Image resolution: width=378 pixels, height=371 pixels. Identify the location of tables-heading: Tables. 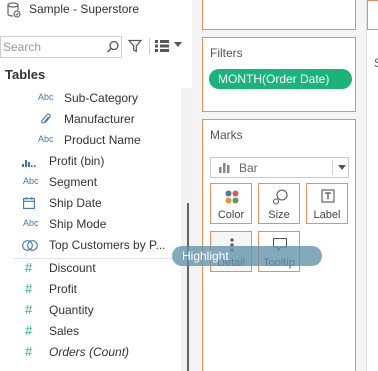
(25, 74).